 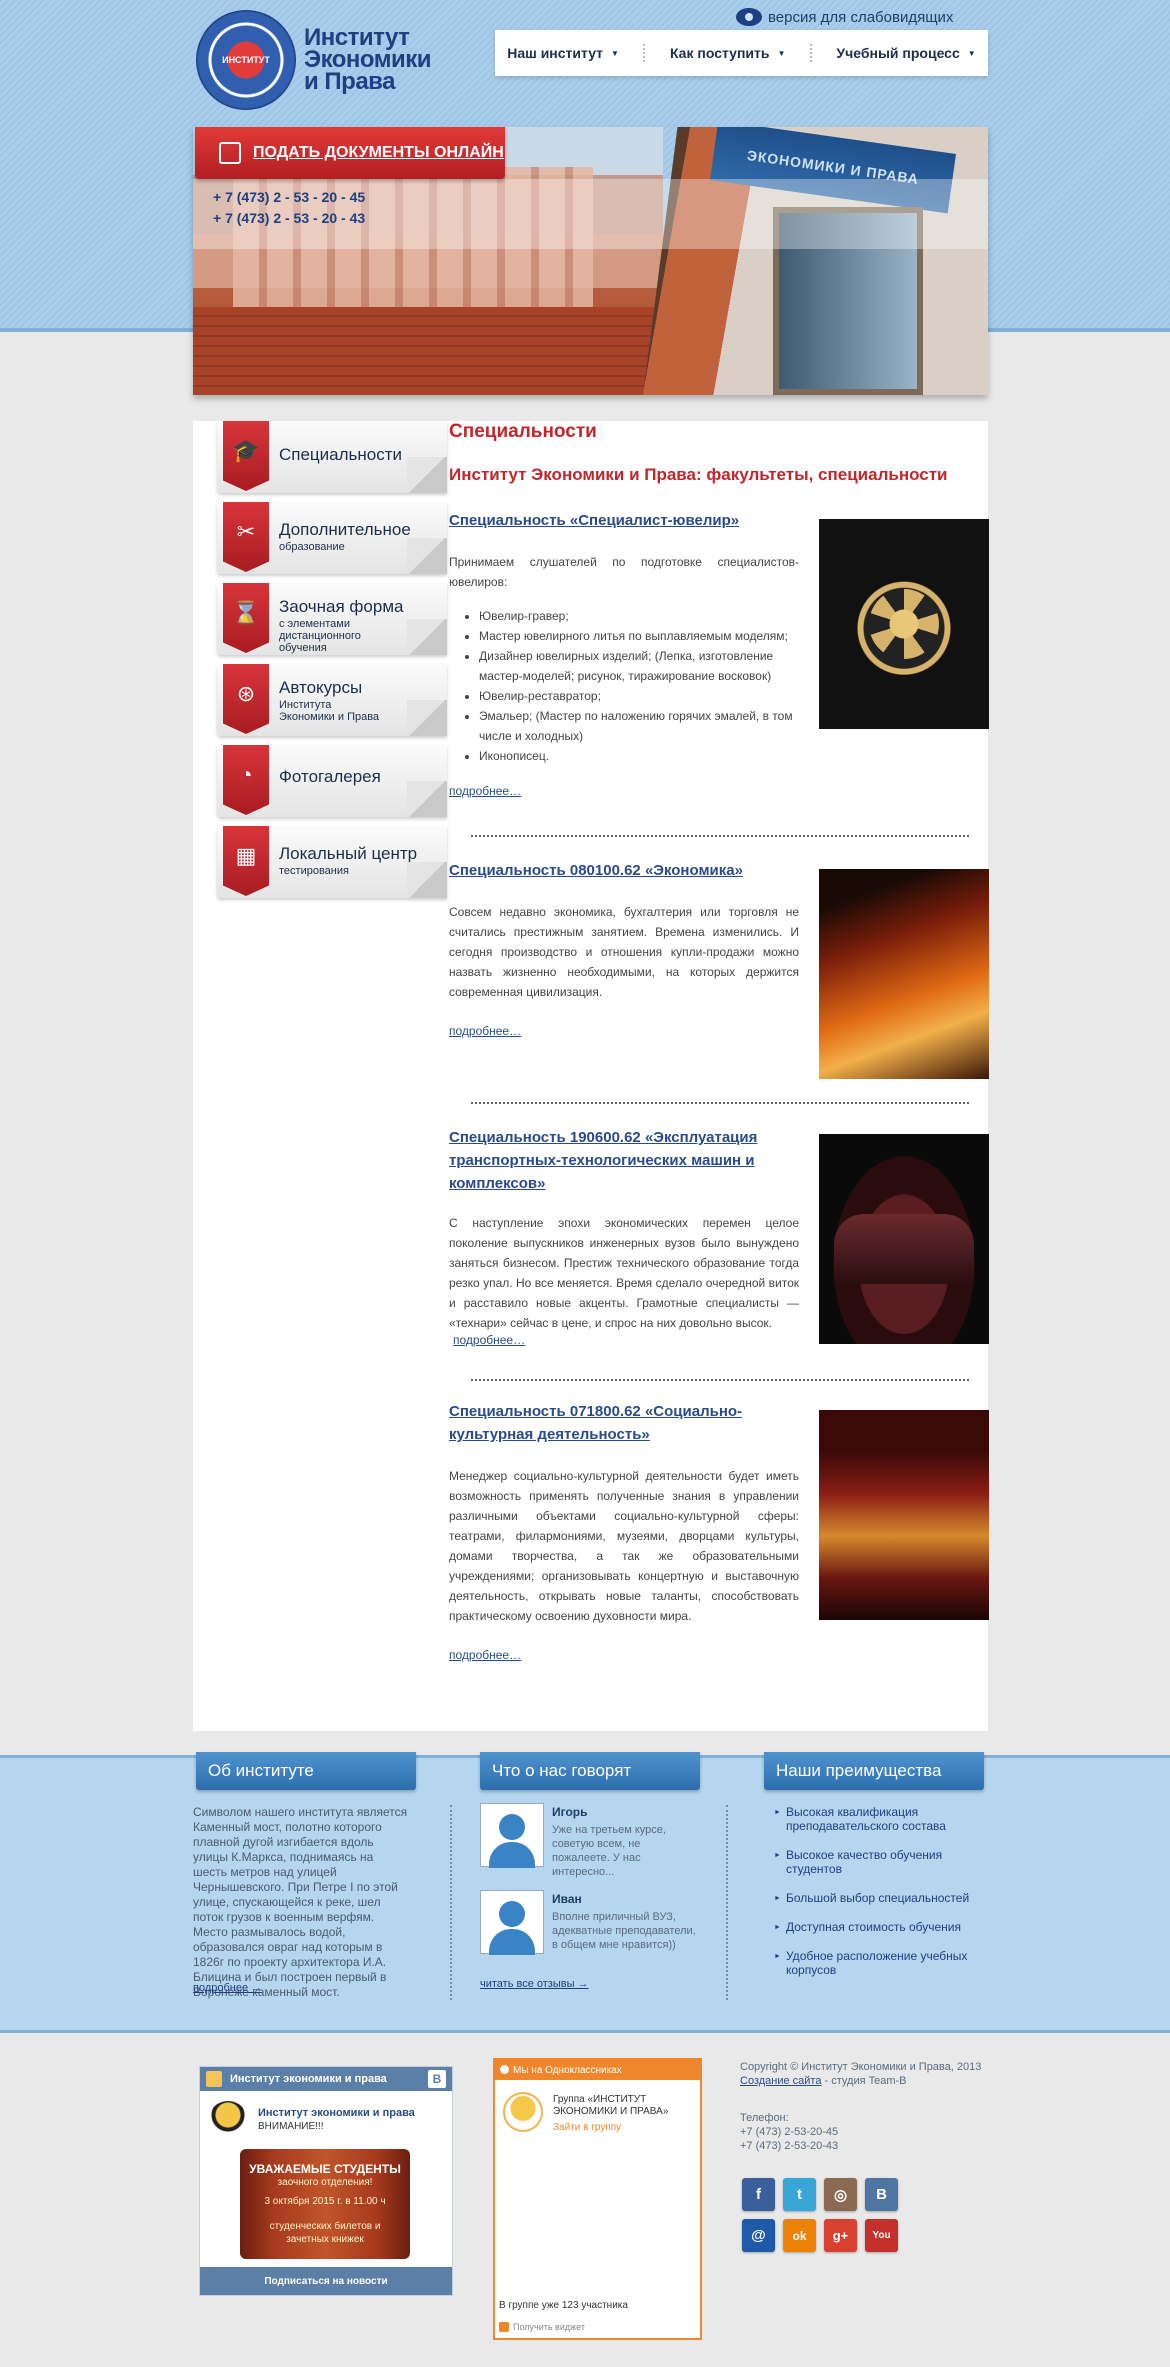 What do you see at coordinates (727, 1902) in the screenshot?
I see `column-separator` at bounding box center [727, 1902].